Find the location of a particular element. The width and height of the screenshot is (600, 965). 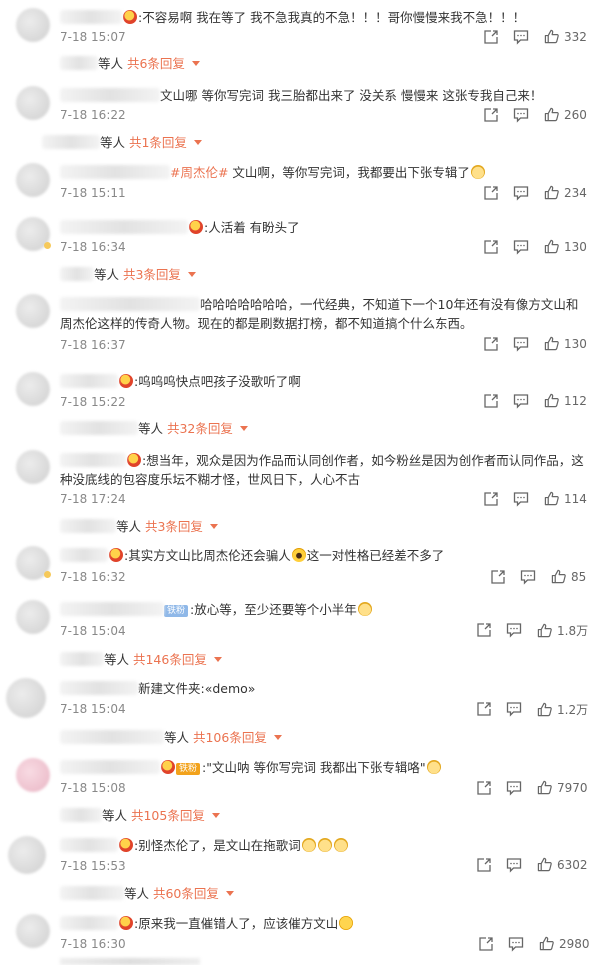

reply-summary: 等人 共1条回复 is located at coordinates (122, 141).